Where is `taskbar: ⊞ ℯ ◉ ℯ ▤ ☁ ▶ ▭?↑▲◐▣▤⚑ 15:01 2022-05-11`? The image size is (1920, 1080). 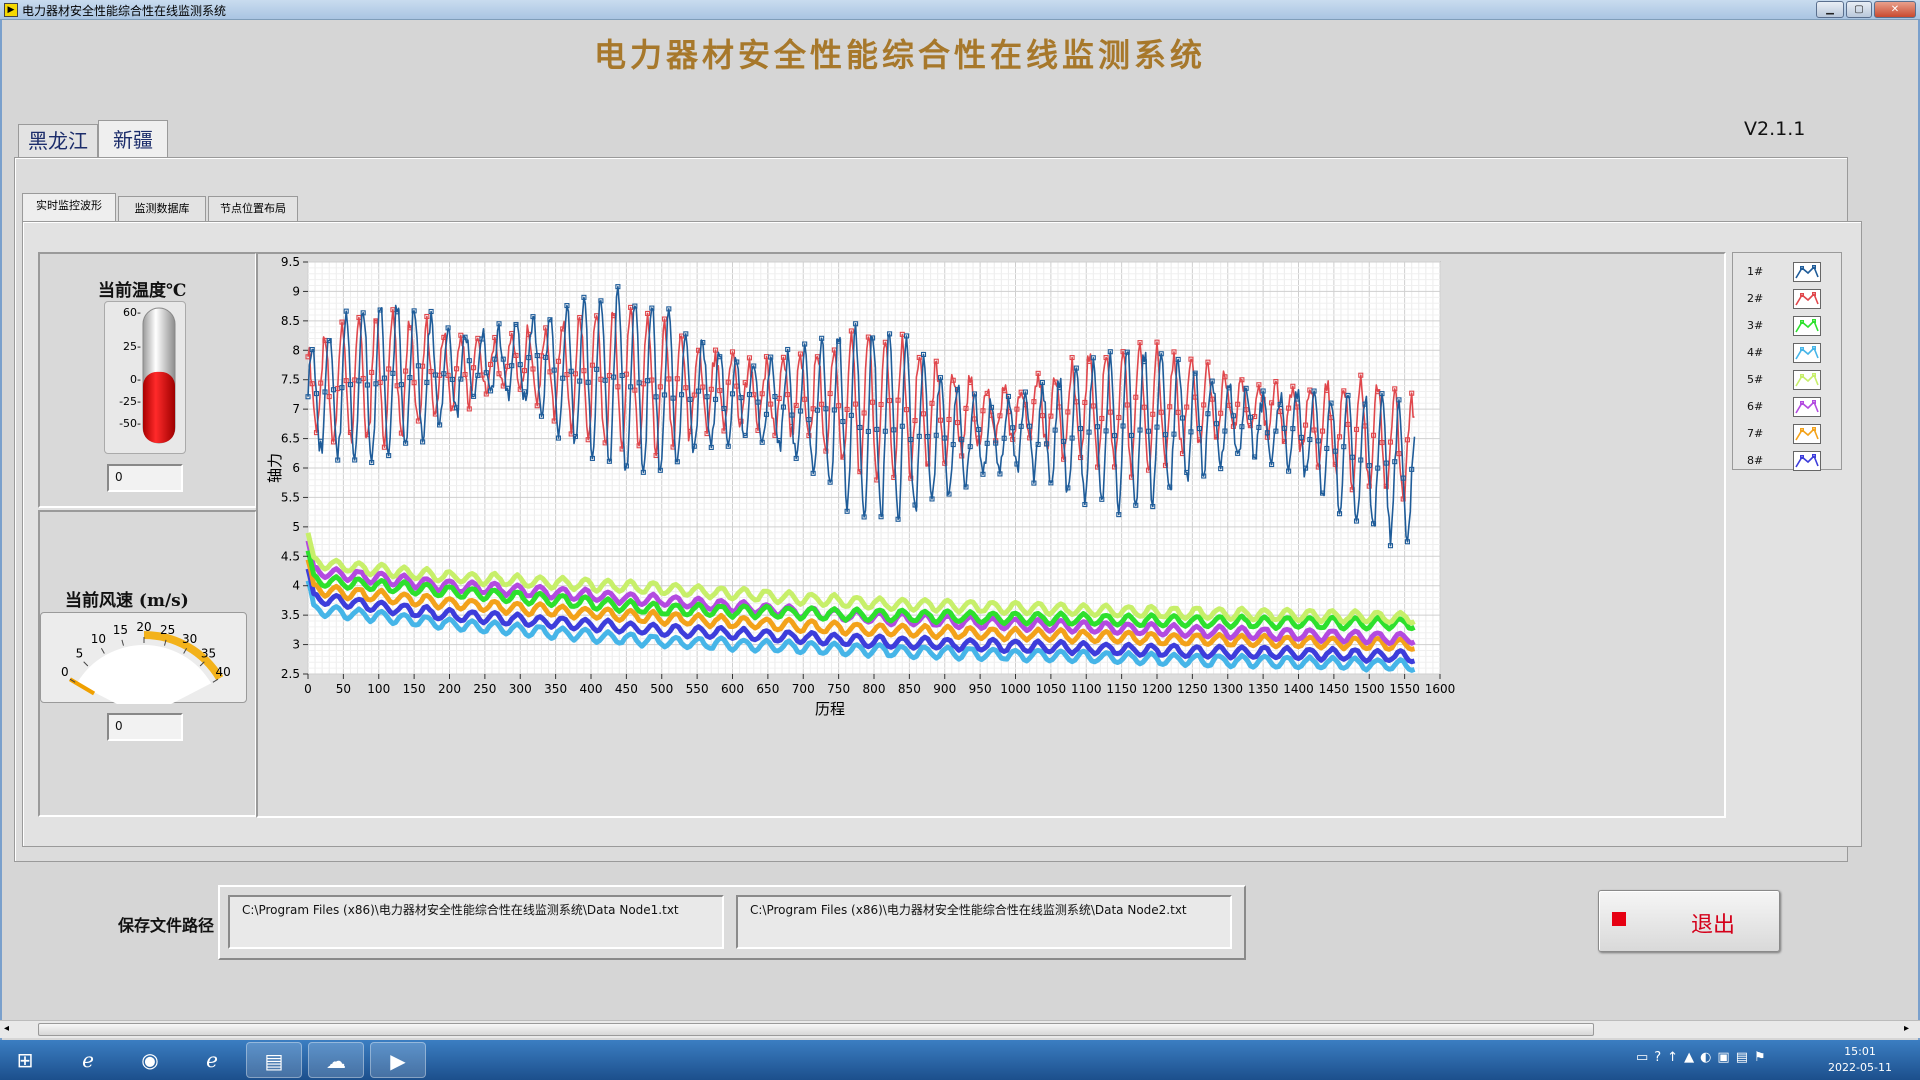 taskbar: ⊞ ℯ ◉ ℯ ▤ ☁ ▶ ▭?↑▲◐▣▤⚑ 15:01 2022-05-11 is located at coordinates (960, 1060).